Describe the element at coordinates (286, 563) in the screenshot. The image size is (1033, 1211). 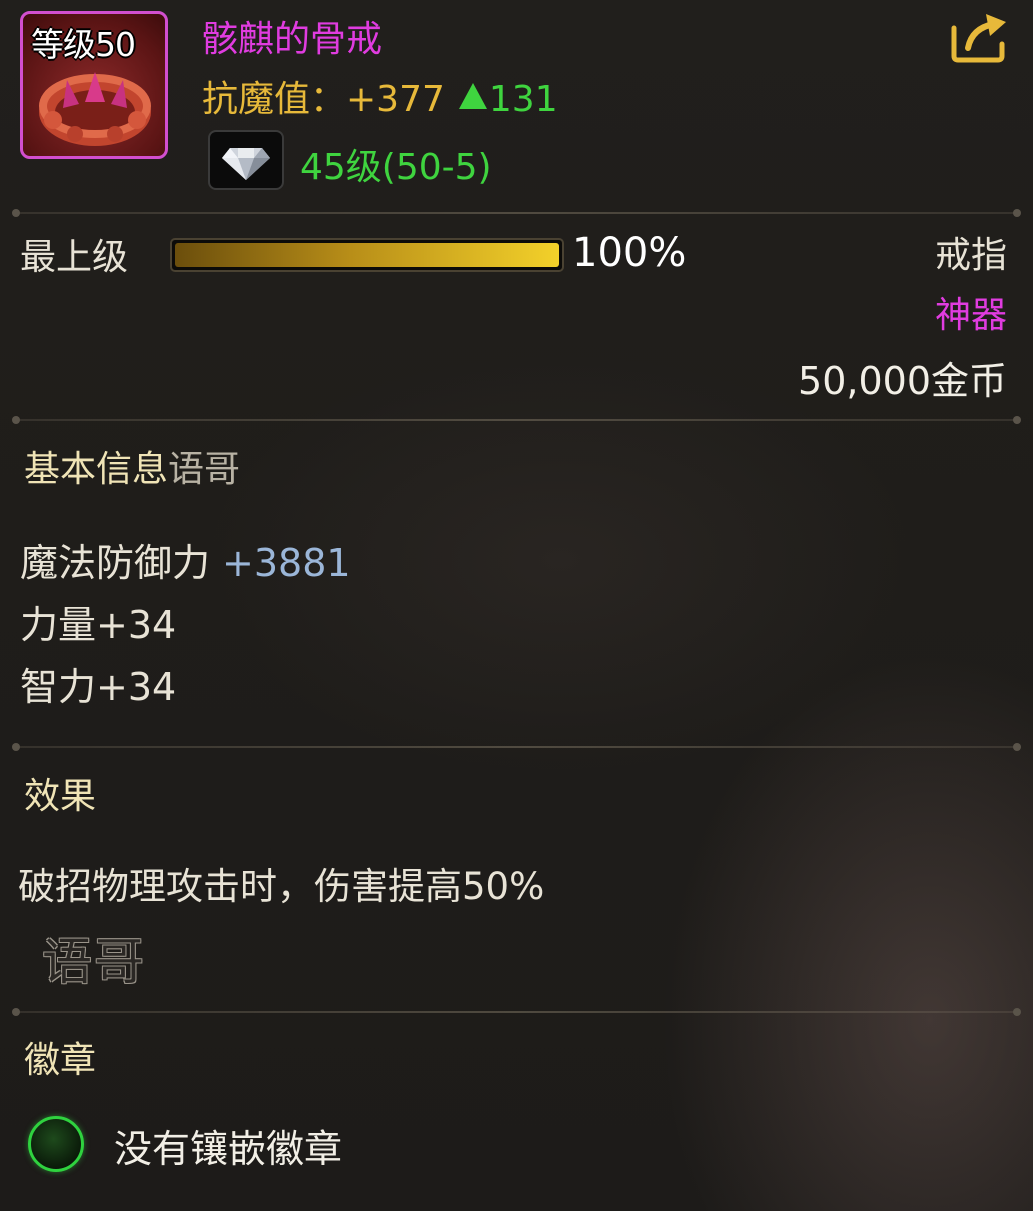
I see `attribute-value: +3881` at that location.